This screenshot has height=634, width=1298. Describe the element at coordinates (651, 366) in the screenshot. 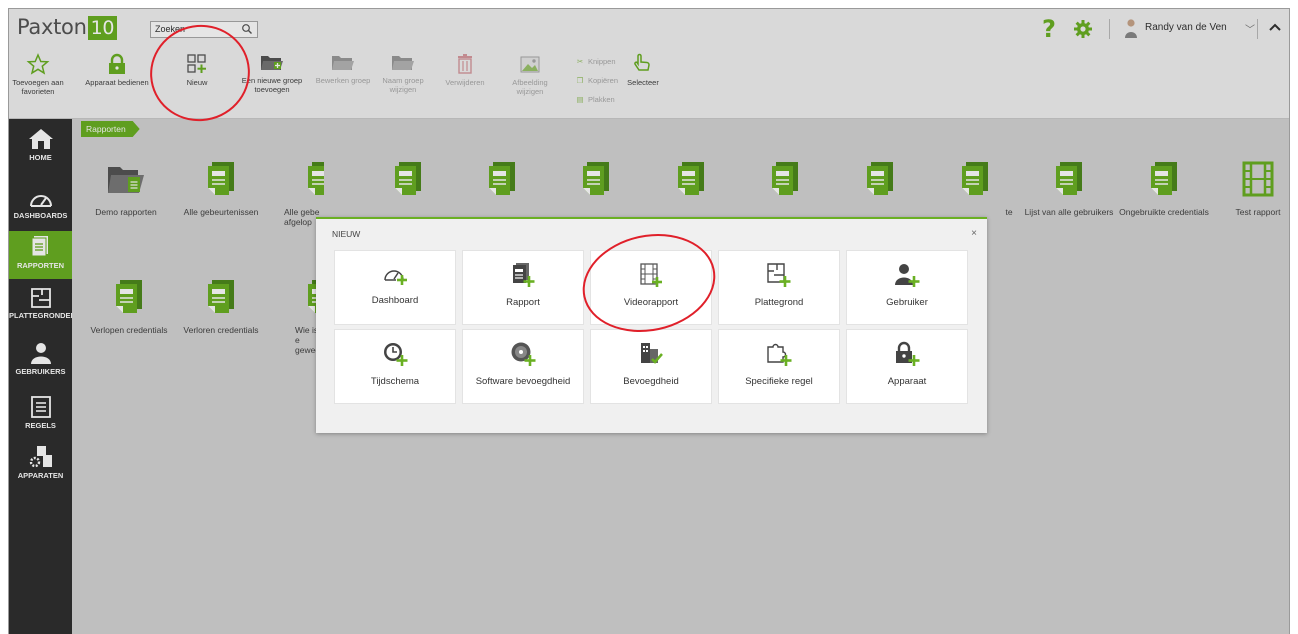

I see `new-permission-button: Bevoegdheid` at that location.